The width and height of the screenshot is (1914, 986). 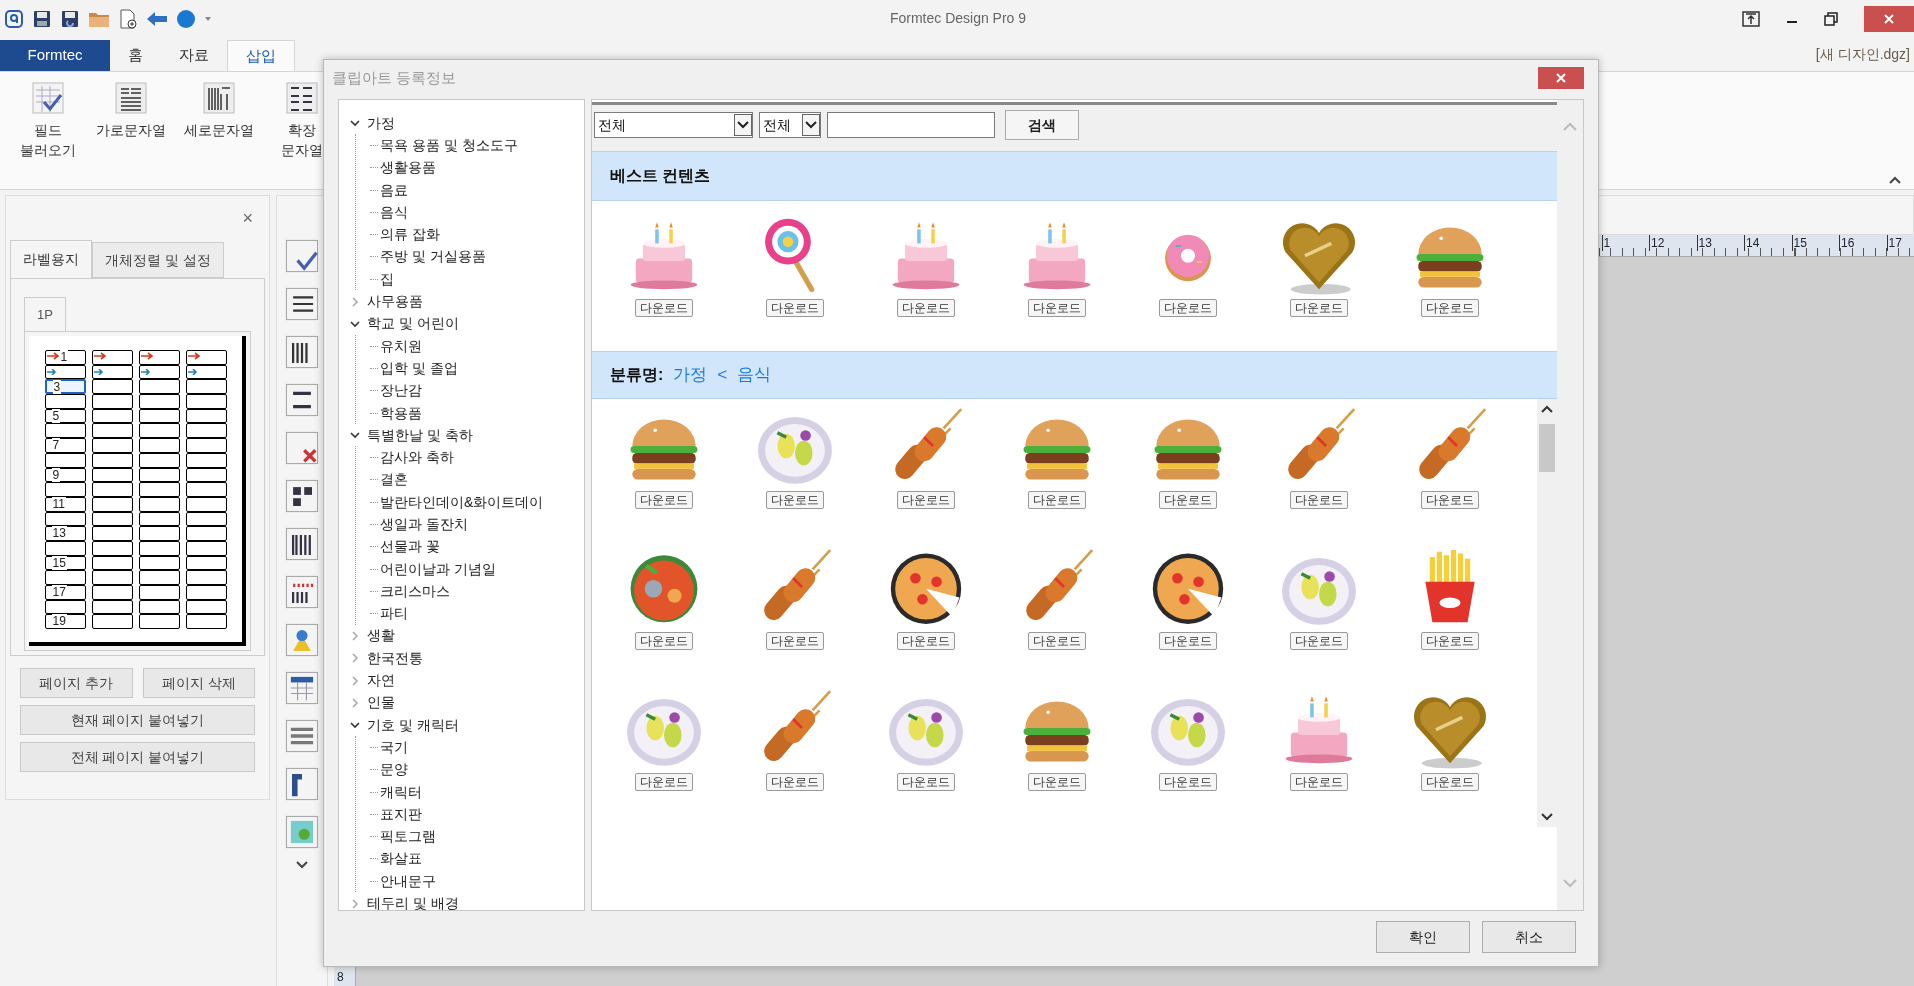 I want to click on label-cell: 11, so click(x=65, y=504).